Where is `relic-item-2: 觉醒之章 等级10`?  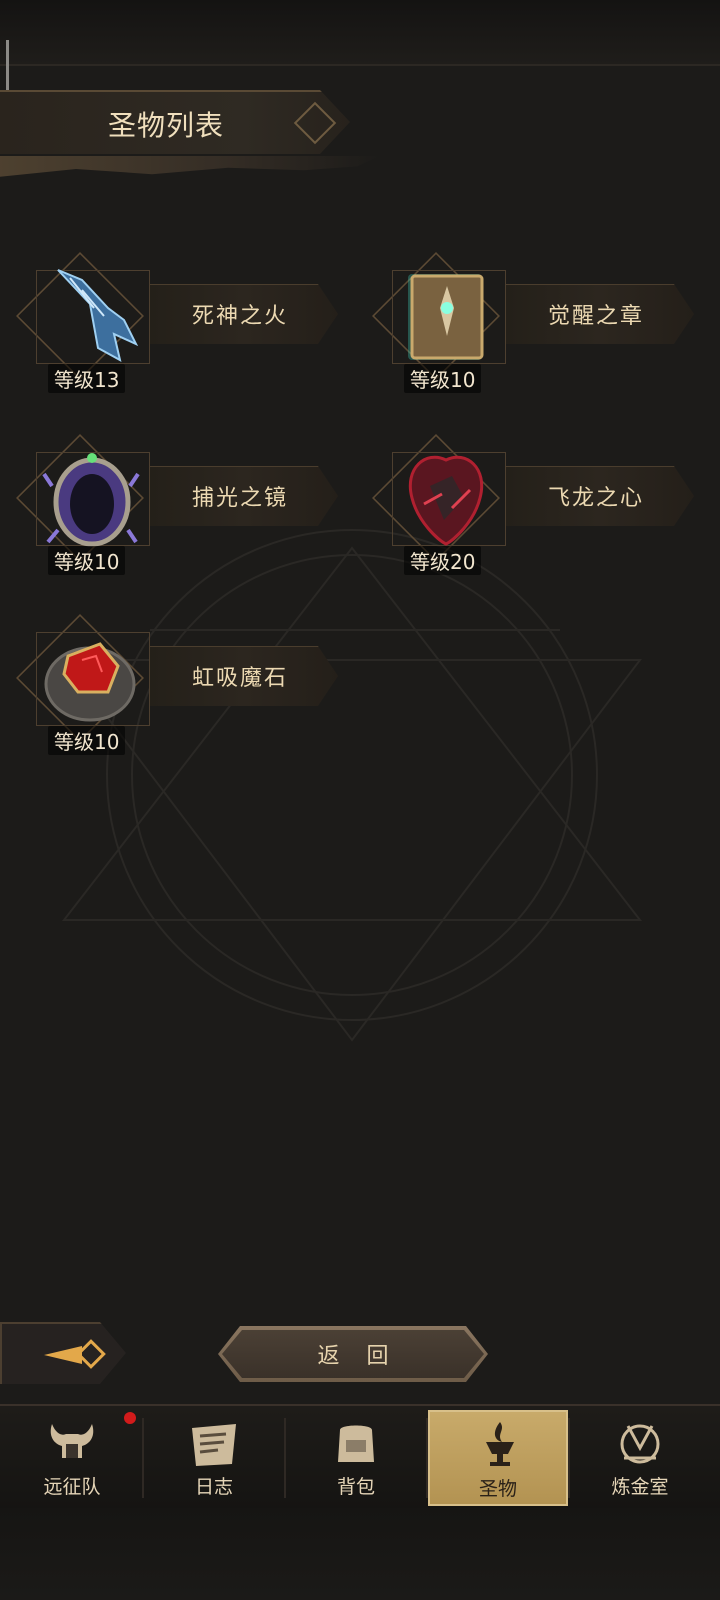
relic-item-2: 觉醒之章 等级10 is located at coordinates (526, 321).